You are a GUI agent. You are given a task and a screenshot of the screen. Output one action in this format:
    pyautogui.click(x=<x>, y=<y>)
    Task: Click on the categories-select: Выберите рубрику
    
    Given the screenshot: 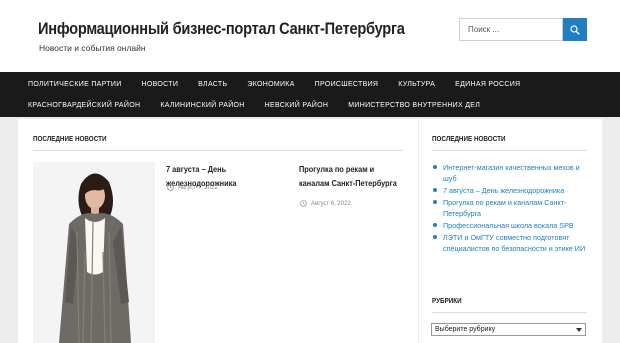 What is the action you would take?
    pyautogui.click(x=508, y=329)
    